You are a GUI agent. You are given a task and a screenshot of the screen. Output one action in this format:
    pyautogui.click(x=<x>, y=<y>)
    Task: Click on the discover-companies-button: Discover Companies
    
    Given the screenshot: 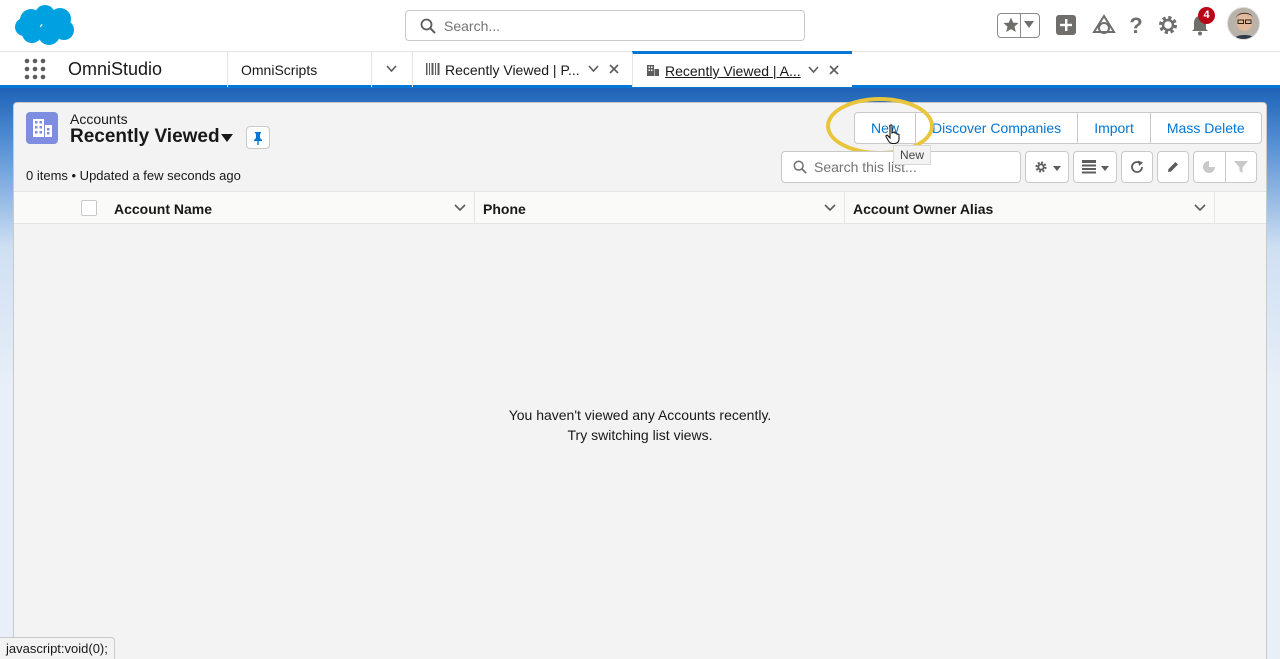 What is the action you would take?
    pyautogui.click(x=997, y=128)
    